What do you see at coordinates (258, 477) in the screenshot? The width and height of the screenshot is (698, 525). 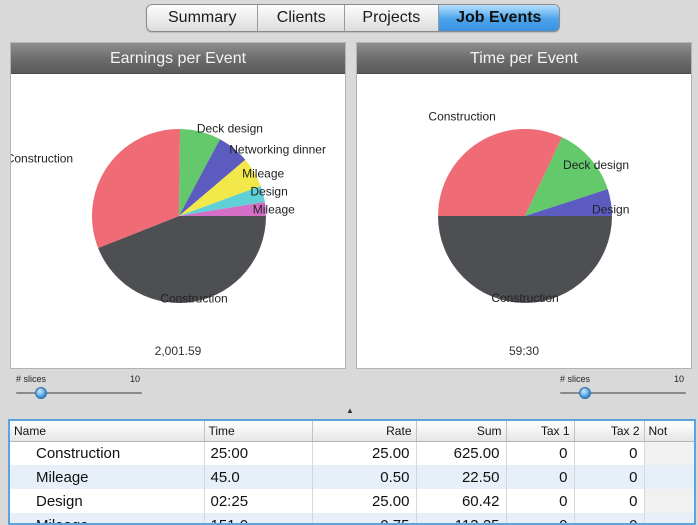 I see `cell-time: 45.0` at bounding box center [258, 477].